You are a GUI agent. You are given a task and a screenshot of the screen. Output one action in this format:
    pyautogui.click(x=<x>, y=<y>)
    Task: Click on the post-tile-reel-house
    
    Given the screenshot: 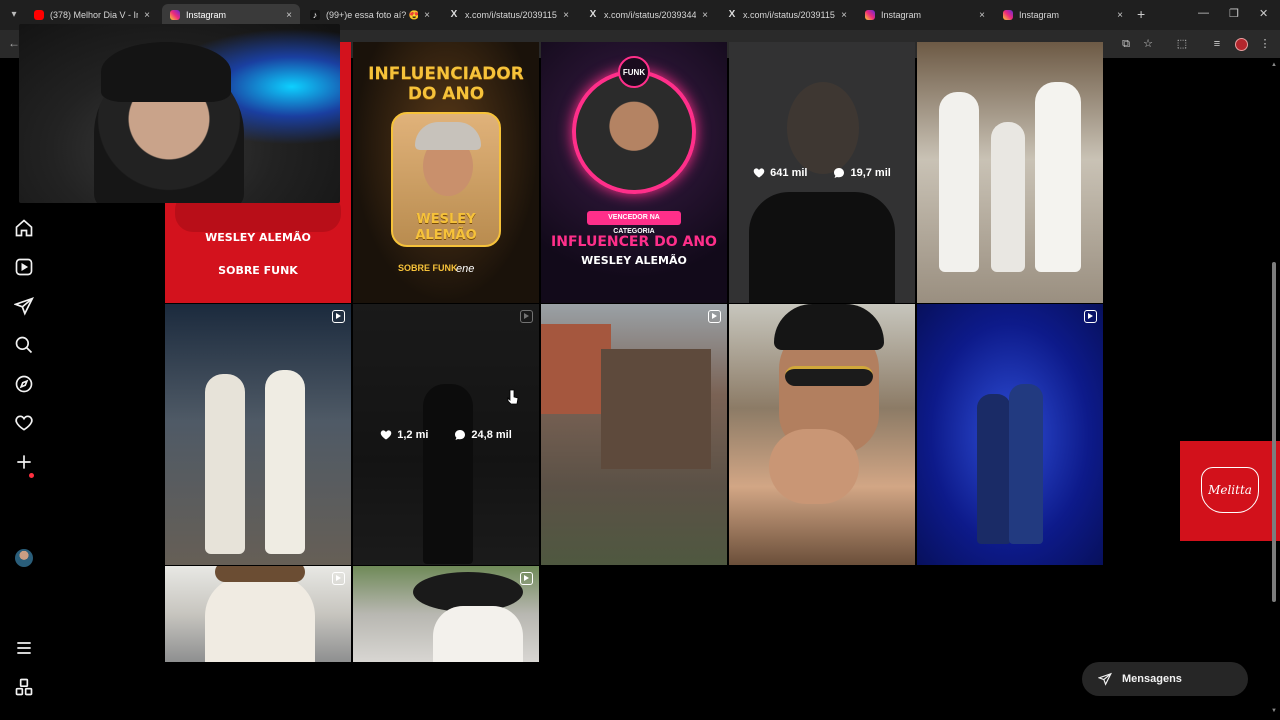 What is the action you would take?
    pyautogui.click(x=634, y=434)
    